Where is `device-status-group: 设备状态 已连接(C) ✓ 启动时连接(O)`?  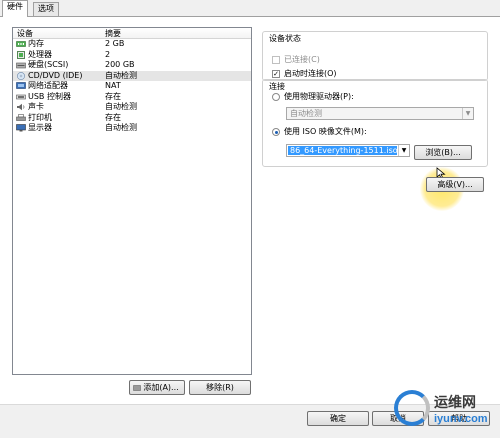
device-status-group: 设备状态 已连接(C) ✓ 启动时连接(O) is located at coordinates (375, 56).